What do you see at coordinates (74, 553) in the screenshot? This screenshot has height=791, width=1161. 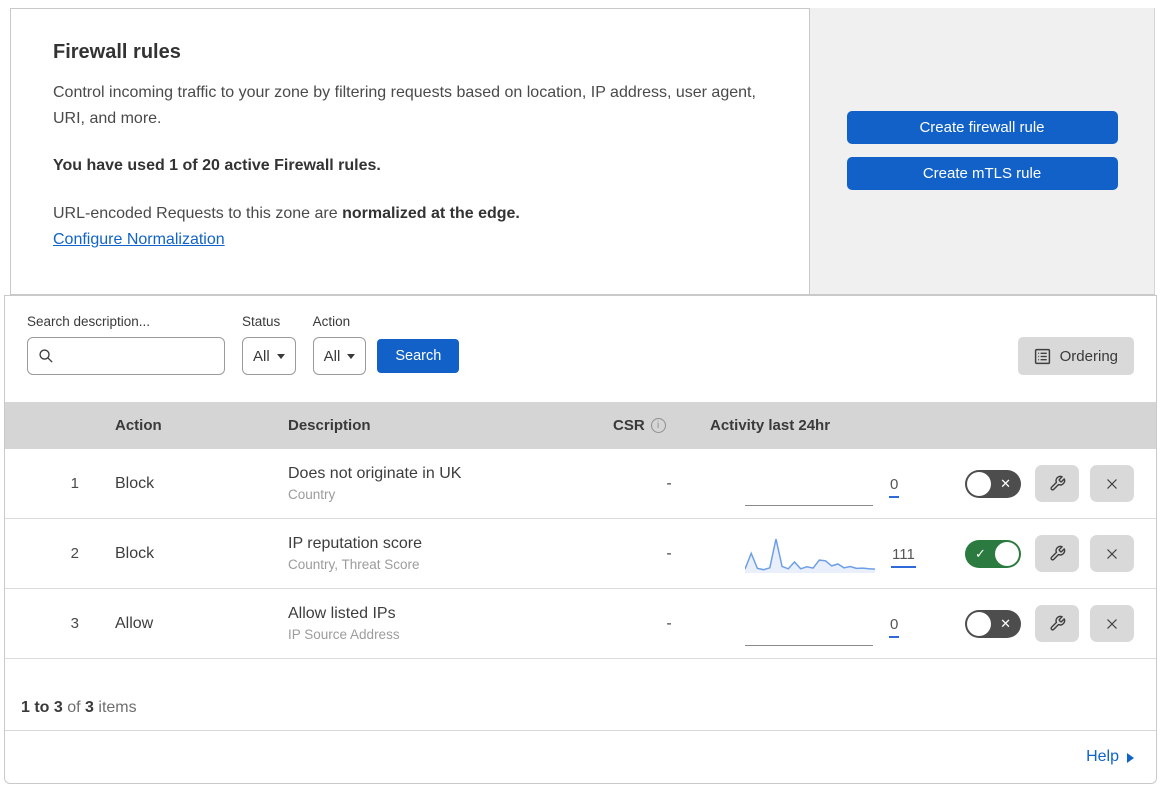 I see `rule-priority: 2` at bounding box center [74, 553].